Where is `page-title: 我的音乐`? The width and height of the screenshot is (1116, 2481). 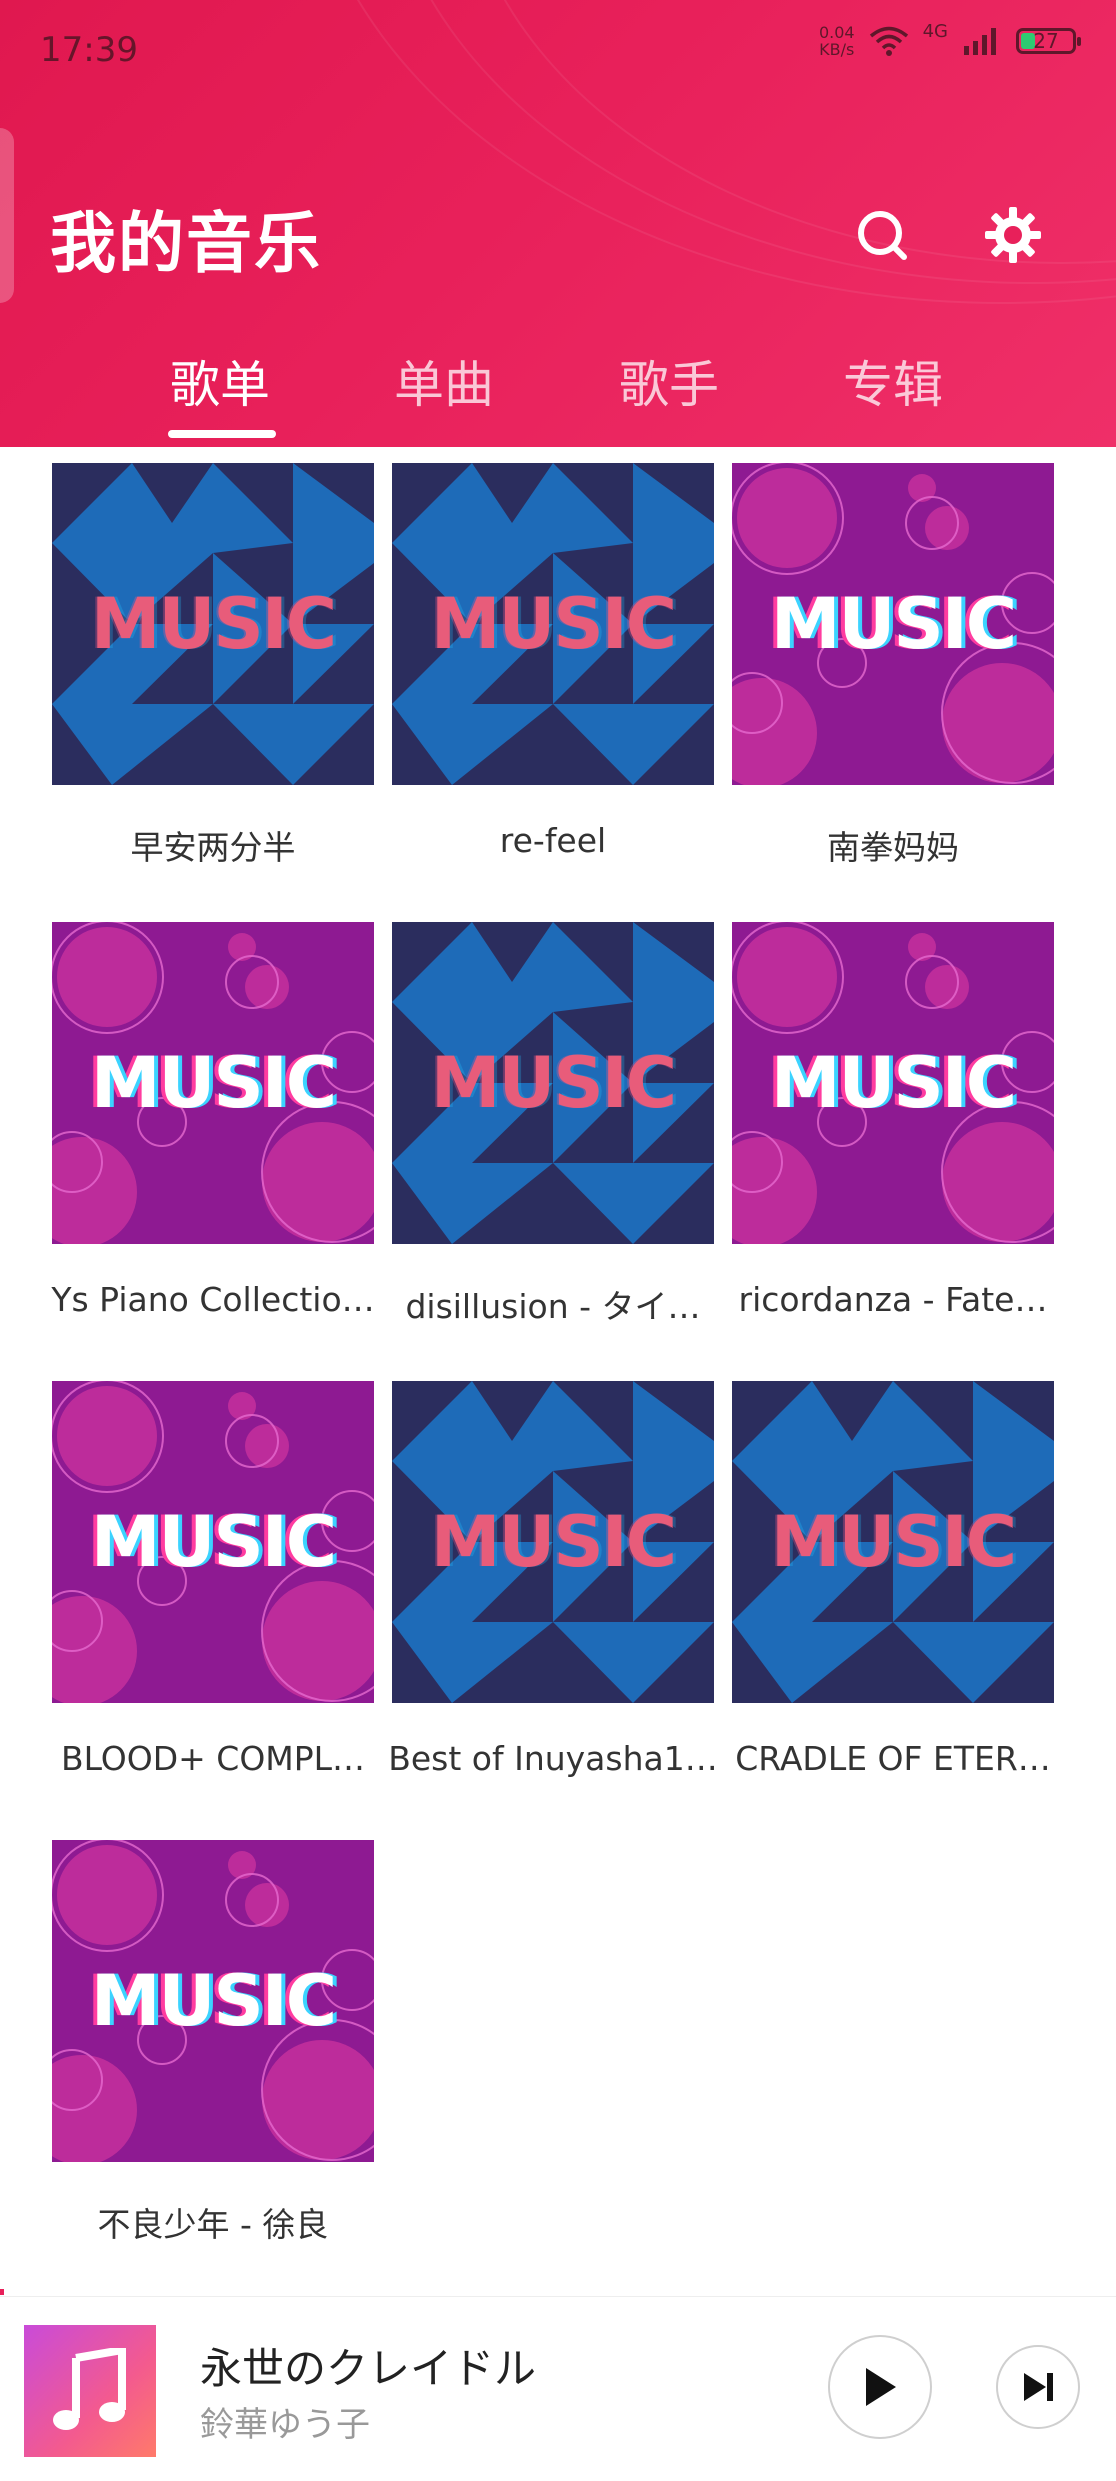
page-title: 我的音乐 is located at coordinates (186, 243).